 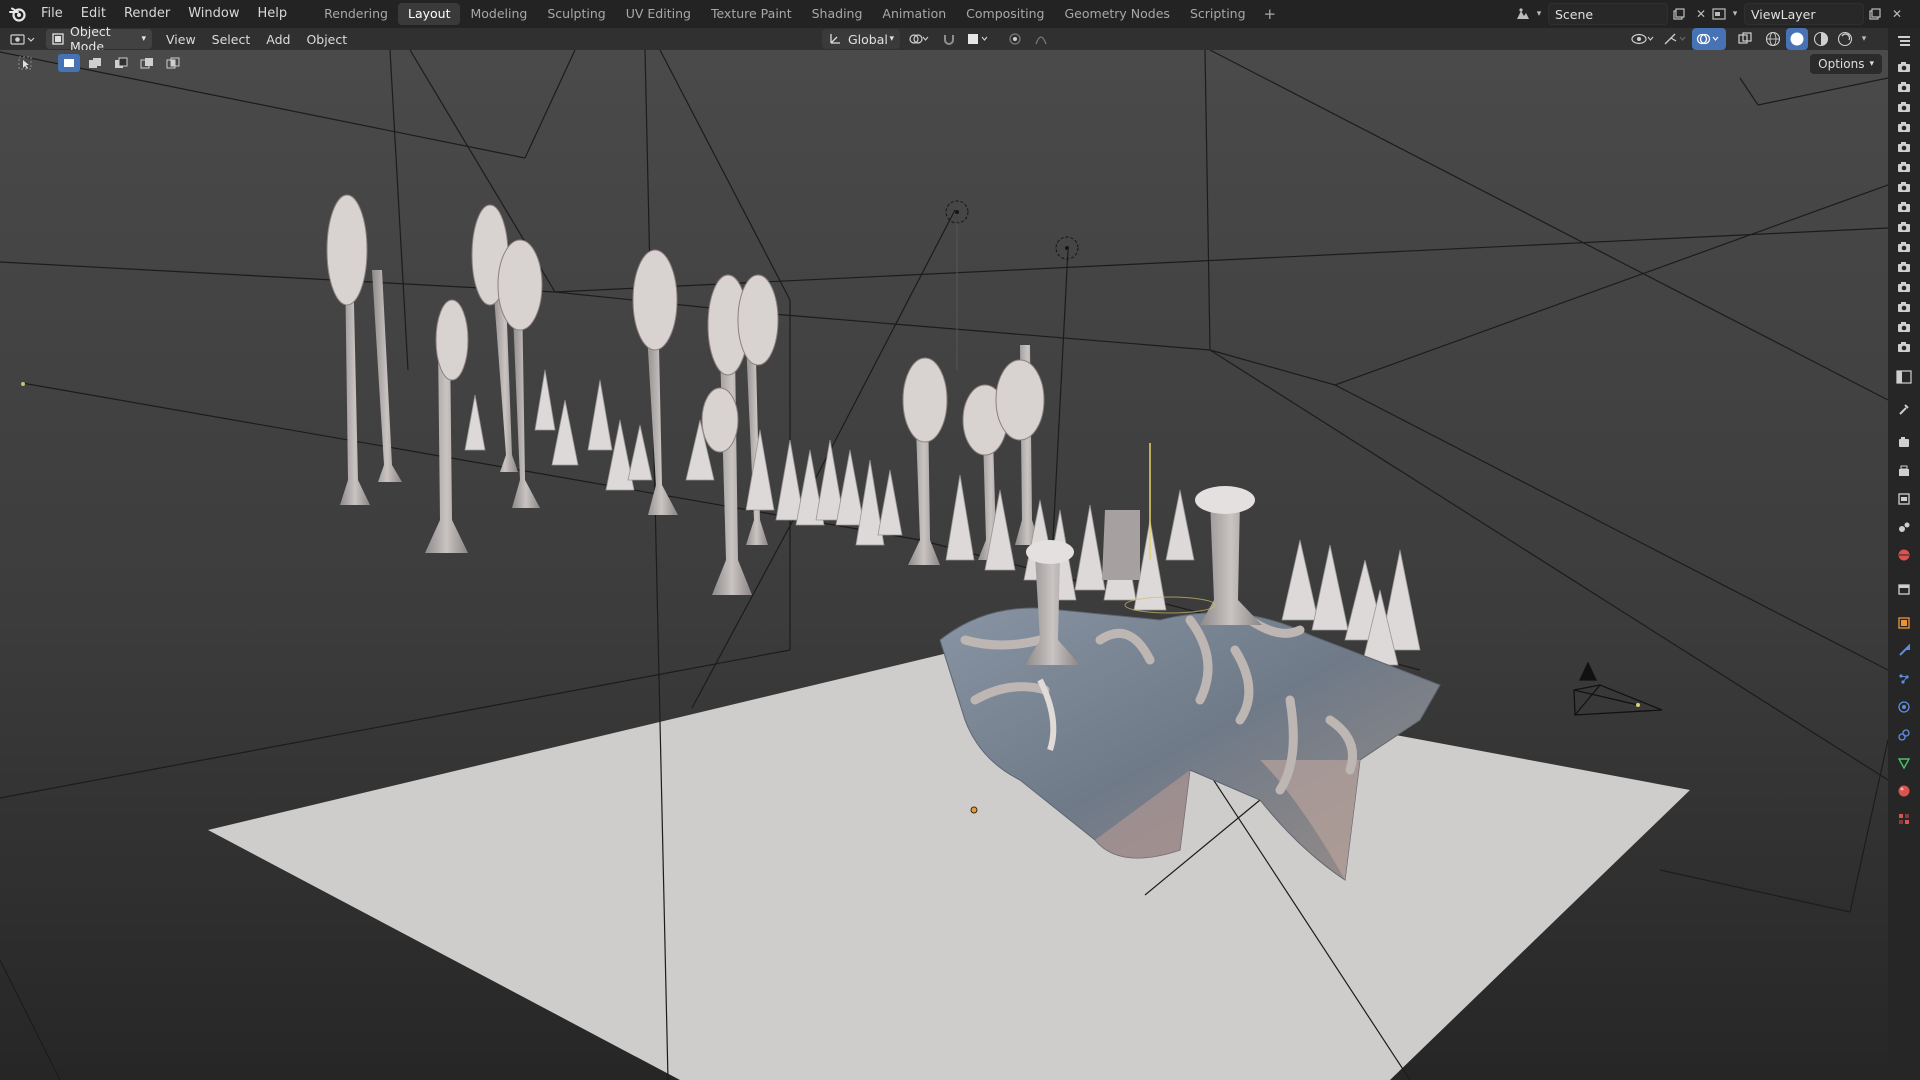 I want to click on view-layer-browse-icon, so click(x=1719, y=14).